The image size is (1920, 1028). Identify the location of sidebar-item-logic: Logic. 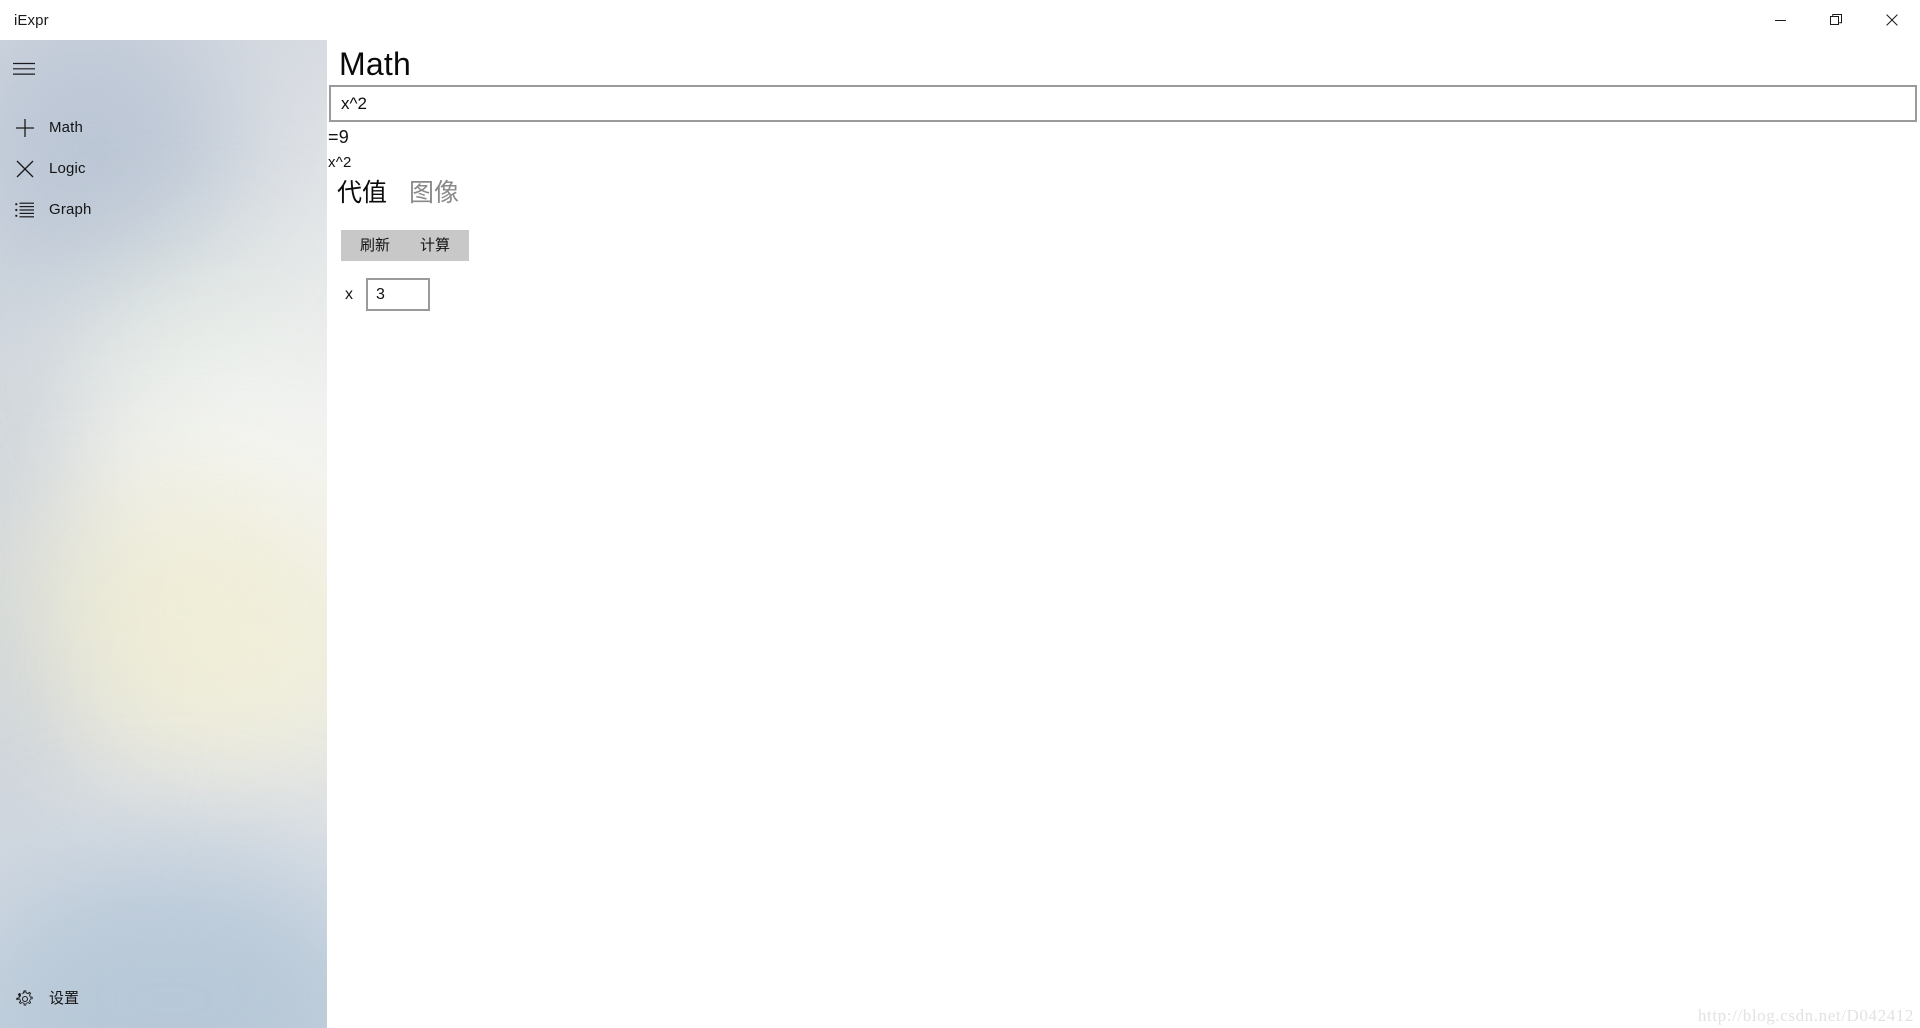
(163, 168).